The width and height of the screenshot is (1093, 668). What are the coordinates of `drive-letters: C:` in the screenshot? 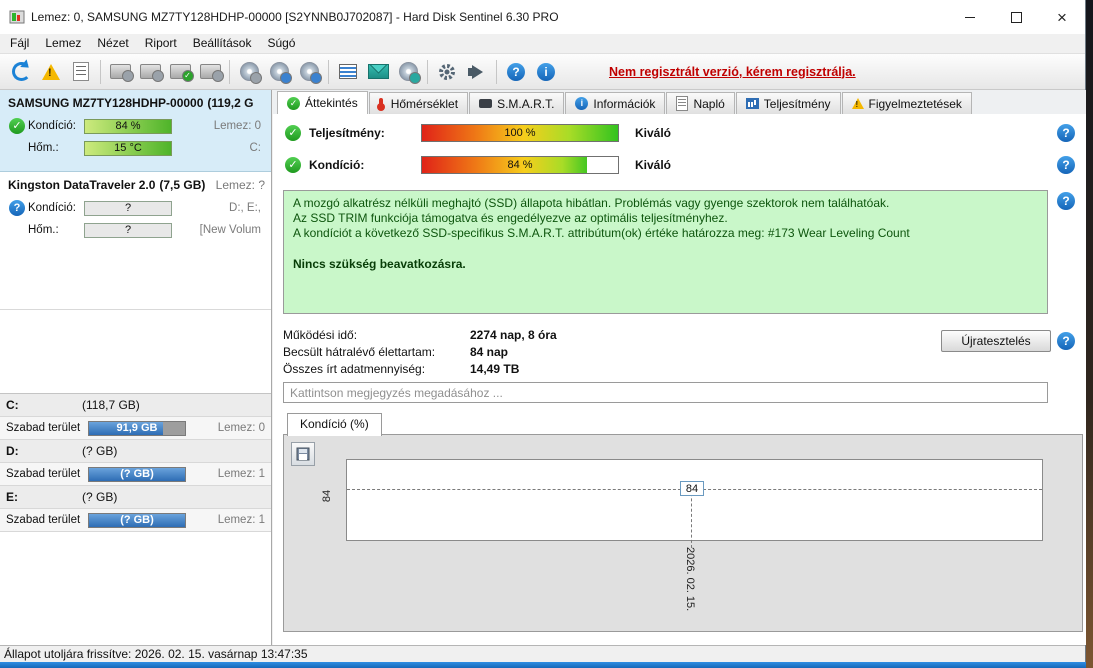 It's located at (255, 148).